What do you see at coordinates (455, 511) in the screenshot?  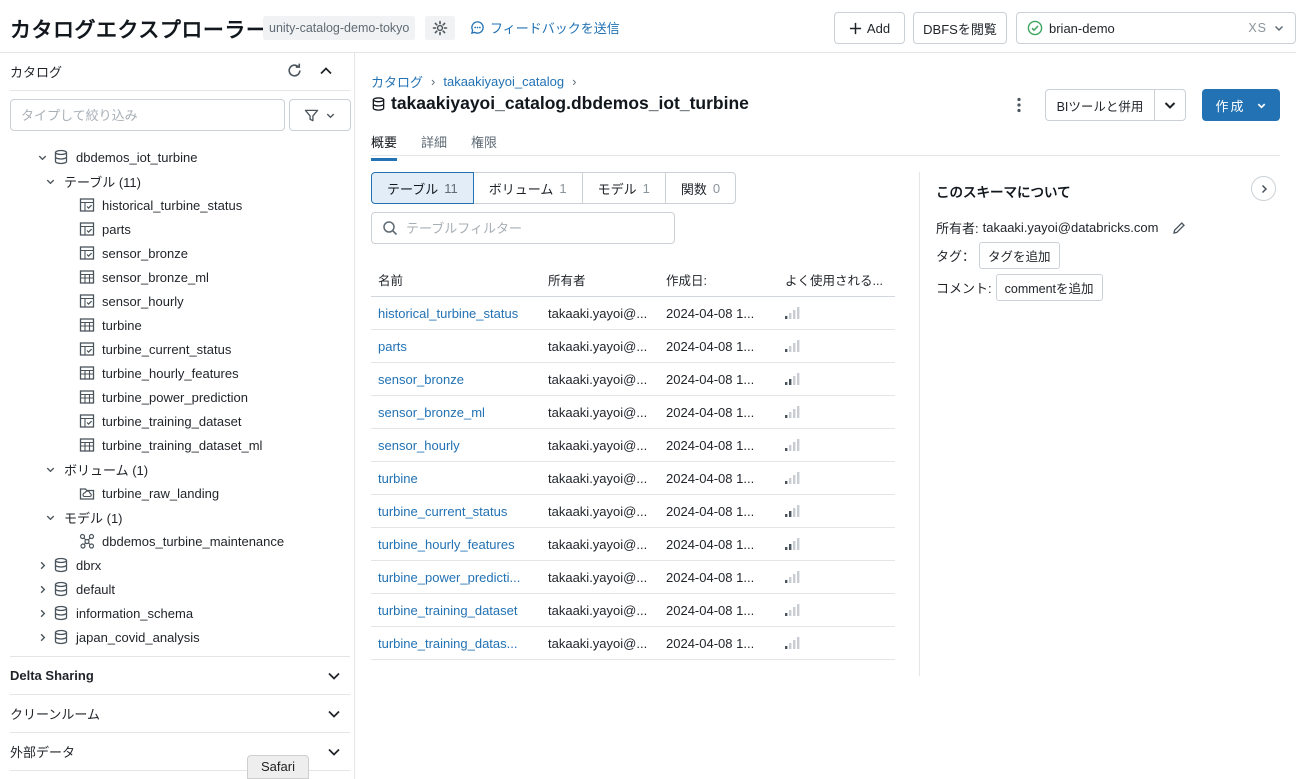 I see `table-name-link: turbine_current_status` at bounding box center [455, 511].